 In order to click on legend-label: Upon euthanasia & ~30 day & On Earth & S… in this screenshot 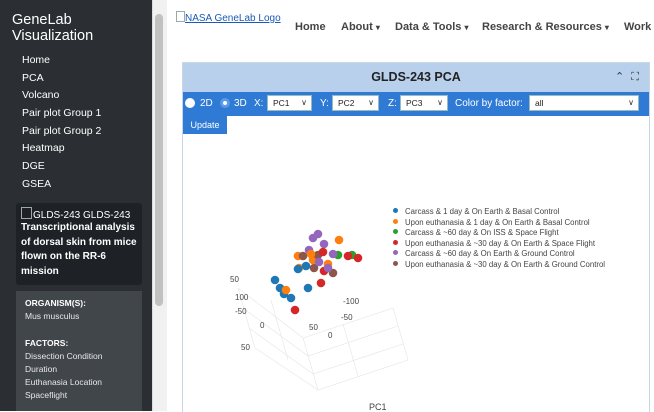, I will do `click(500, 243)`.